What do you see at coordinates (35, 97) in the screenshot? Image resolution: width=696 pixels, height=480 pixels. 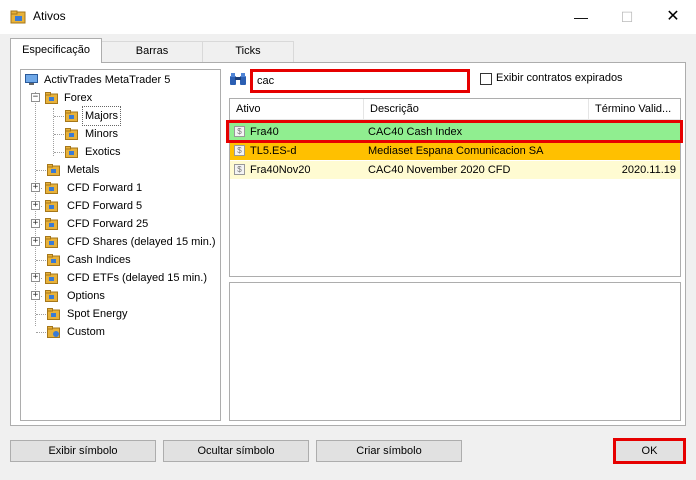 I see `collapse-icon: −` at bounding box center [35, 97].